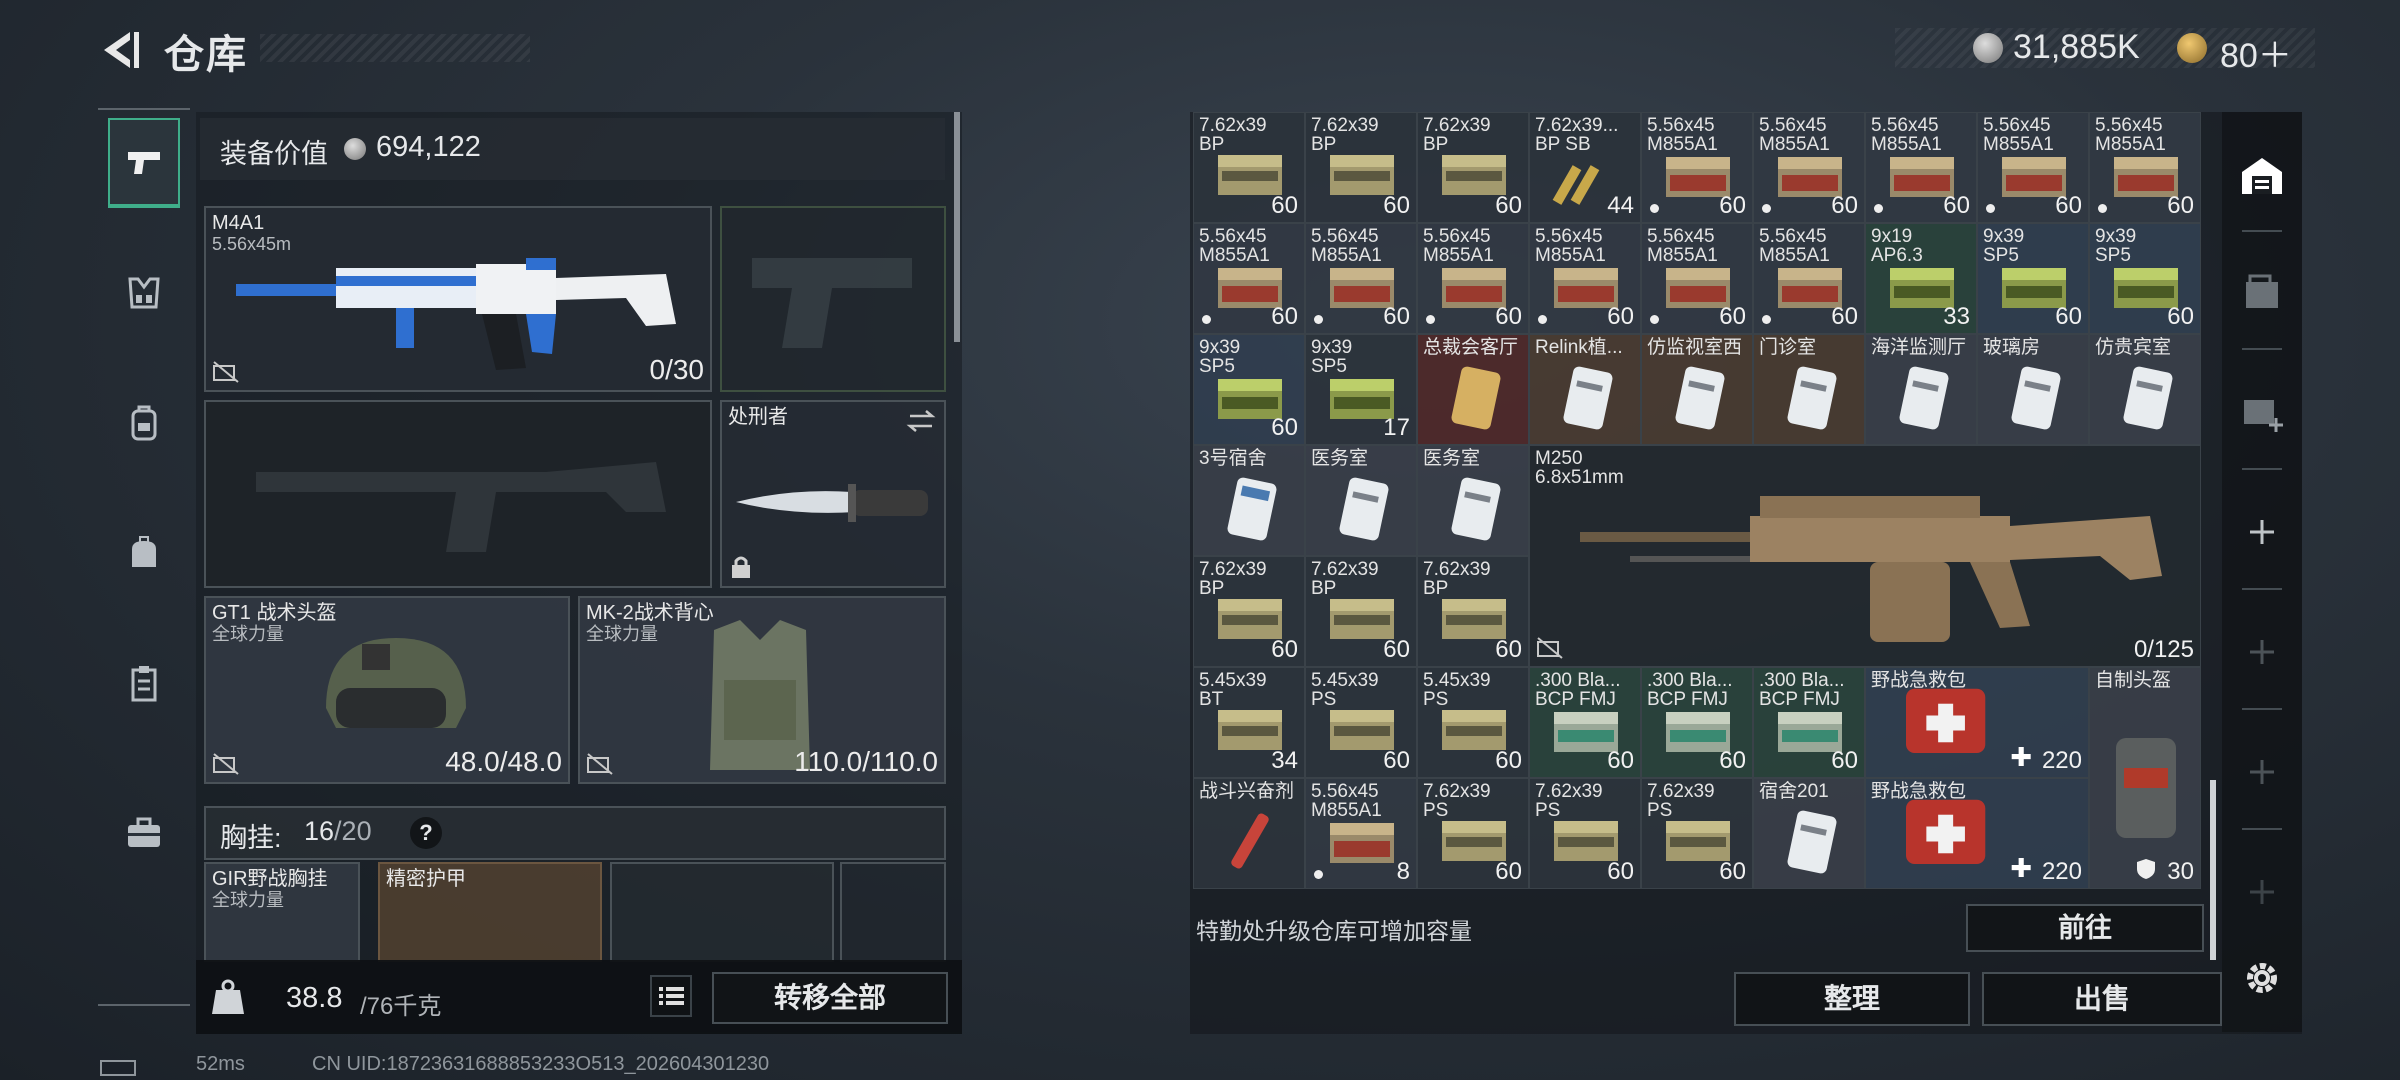 The width and height of the screenshot is (2400, 1080). What do you see at coordinates (120, 50) in the screenshot?
I see `back-arrow-icon` at bounding box center [120, 50].